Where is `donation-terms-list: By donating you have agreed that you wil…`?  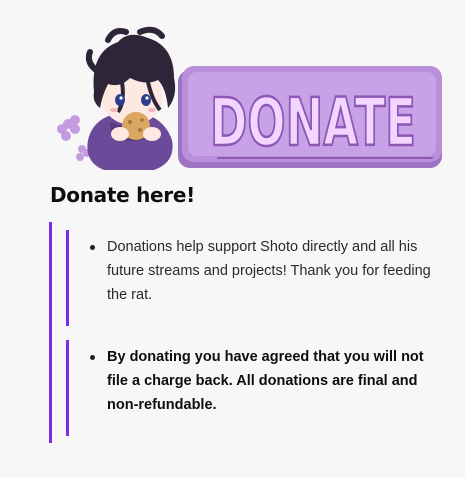
donation-terms-list: By donating you have agreed that you wil… is located at coordinates (265, 381).